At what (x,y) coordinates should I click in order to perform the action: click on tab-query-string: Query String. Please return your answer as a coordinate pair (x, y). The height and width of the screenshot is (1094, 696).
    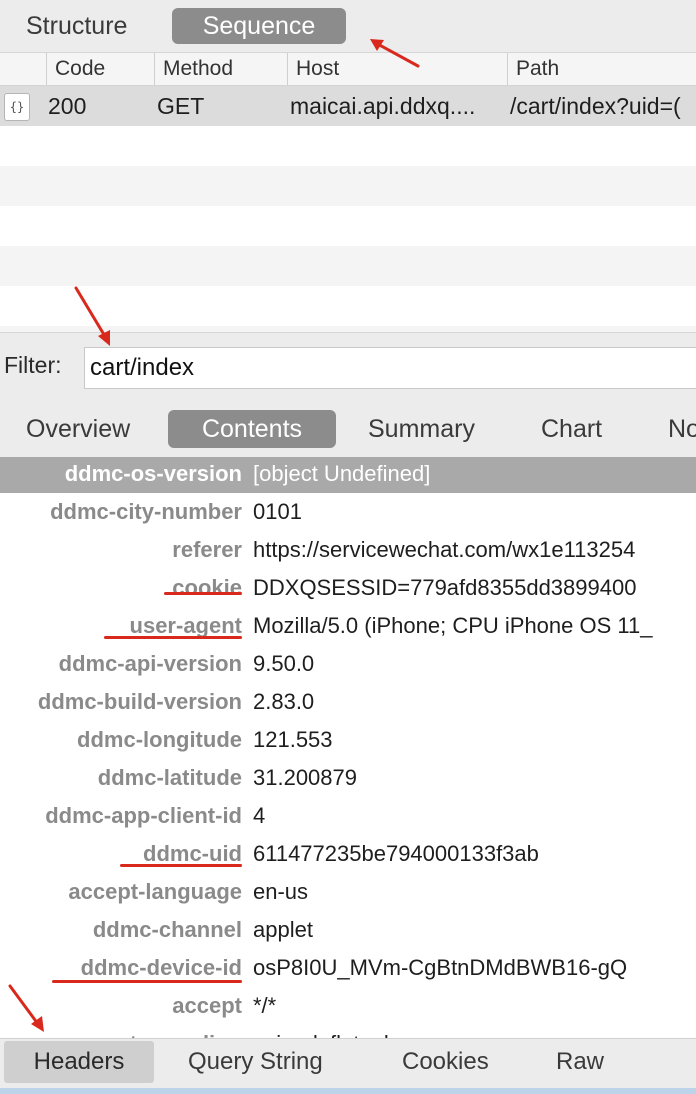
    Looking at the image, I should click on (255, 1062).